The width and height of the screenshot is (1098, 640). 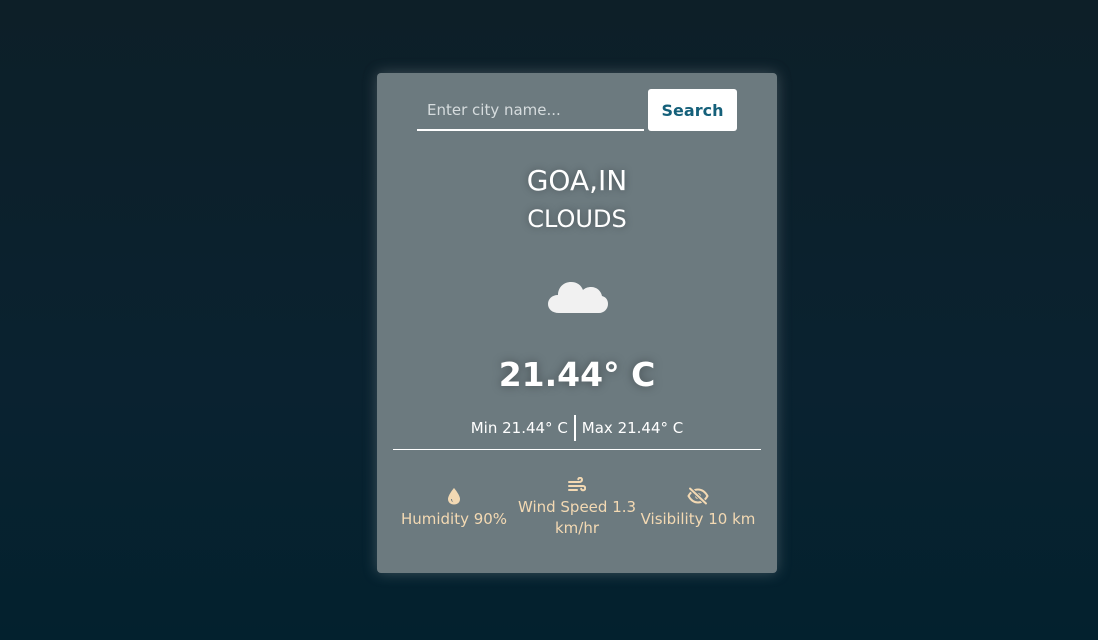 What do you see at coordinates (454, 519) in the screenshot?
I see `humidity-label: Humidity 90%` at bounding box center [454, 519].